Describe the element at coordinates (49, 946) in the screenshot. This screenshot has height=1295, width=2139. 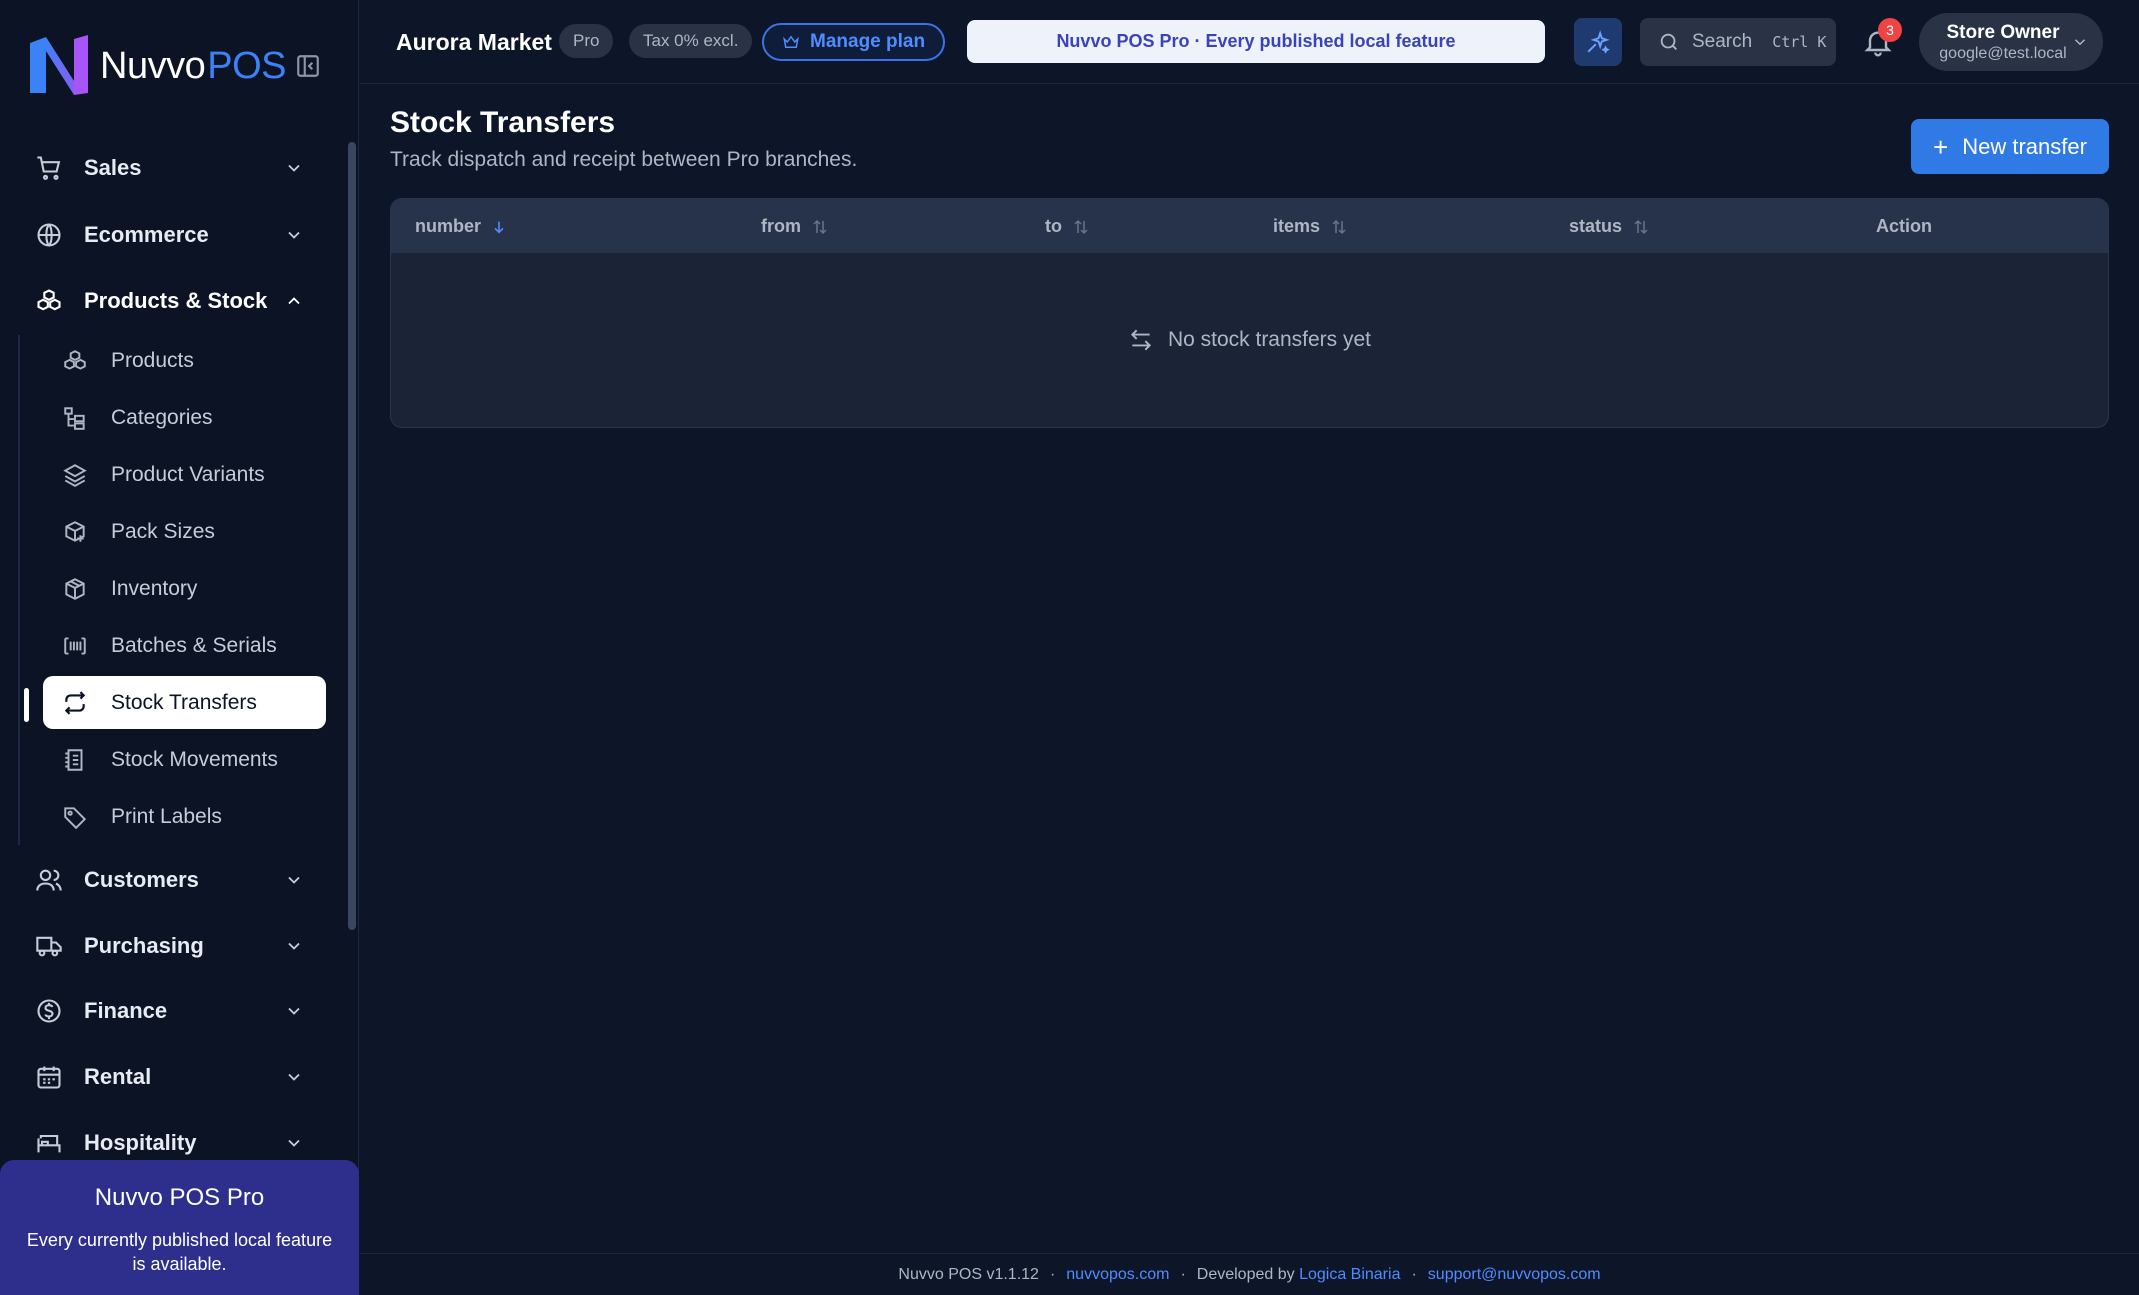
I see `truck-icon` at that location.